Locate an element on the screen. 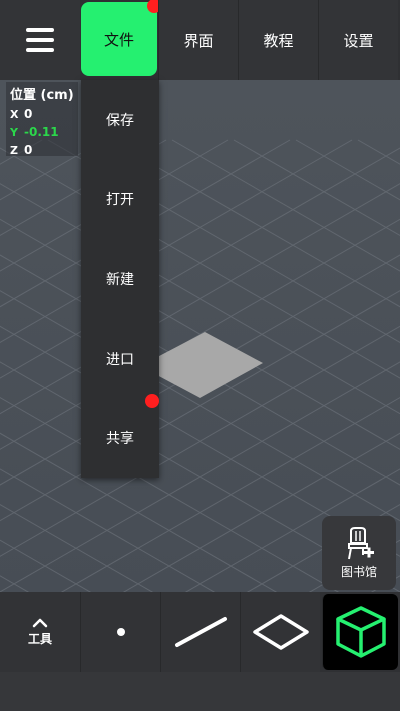 The width and height of the screenshot is (400, 711). tab-settings: 设置 is located at coordinates (358, 40).